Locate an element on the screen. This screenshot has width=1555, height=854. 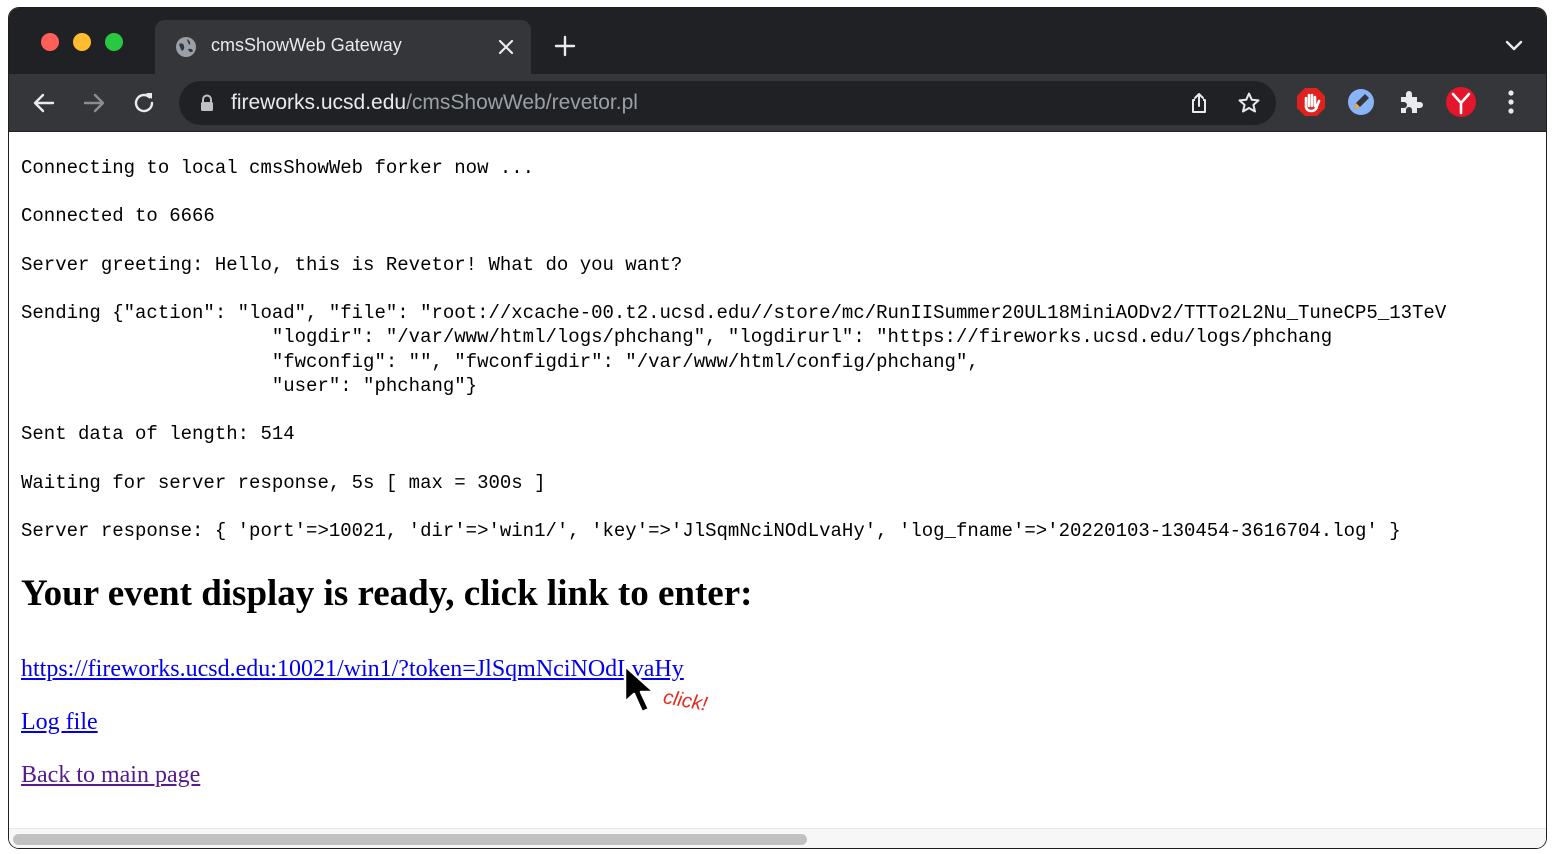
url-path: /cmsShowWeb/revetor.pl is located at coordinates (522, 102).